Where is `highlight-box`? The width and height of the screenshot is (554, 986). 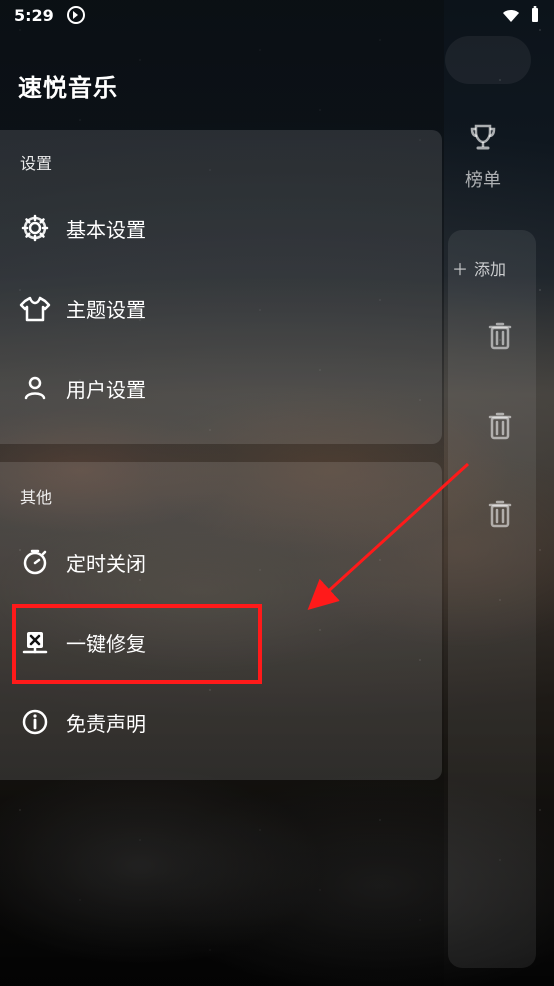 highlight-box is located at coordinates (137, 644).